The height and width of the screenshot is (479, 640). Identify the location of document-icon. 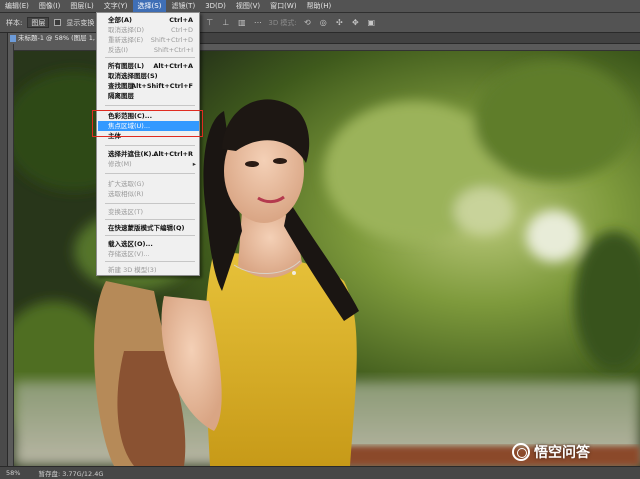
(13, 38).